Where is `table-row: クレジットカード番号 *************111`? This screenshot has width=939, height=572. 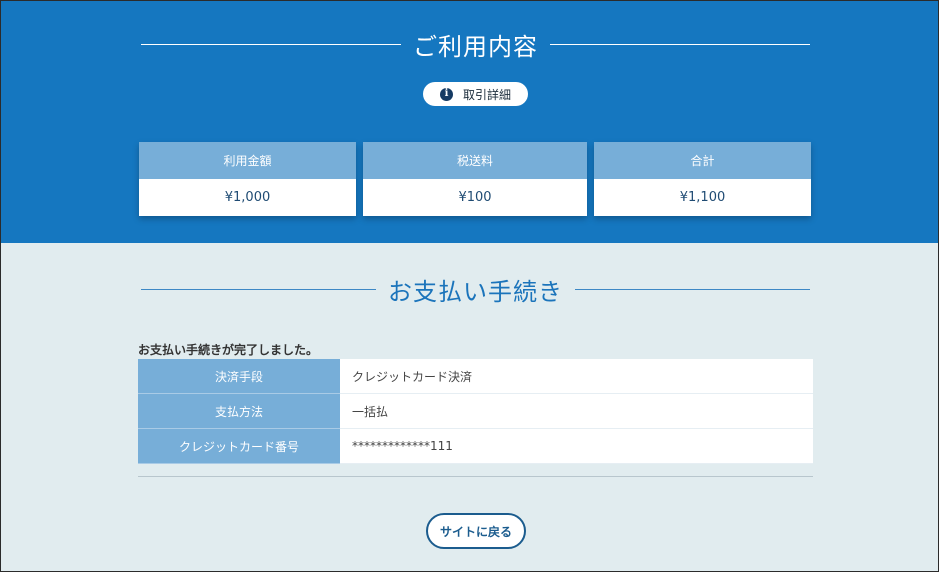
table-row: クレジットカード番号 *************111 is located at coordinates (475, 446).